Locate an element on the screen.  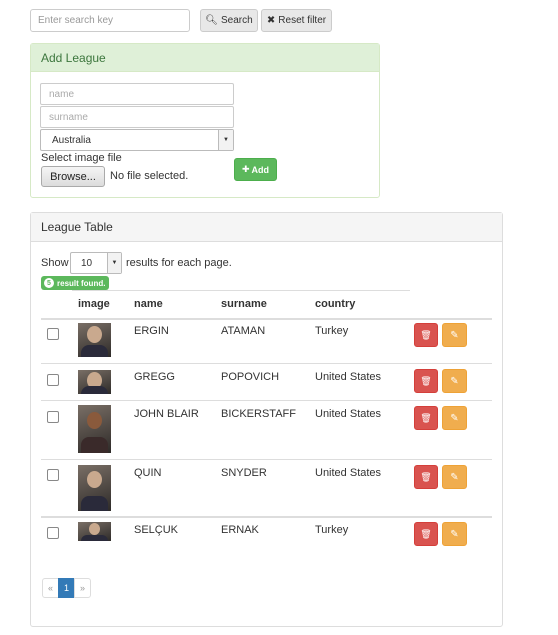
row-surname: SNYDER is located at coordinates (244, 473).